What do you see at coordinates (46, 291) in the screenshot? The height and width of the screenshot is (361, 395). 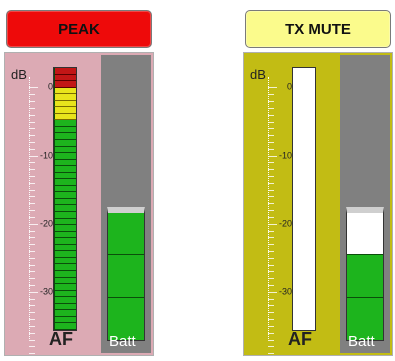 I see `tick-label-m30: -30` at bounding box center [46, 291].